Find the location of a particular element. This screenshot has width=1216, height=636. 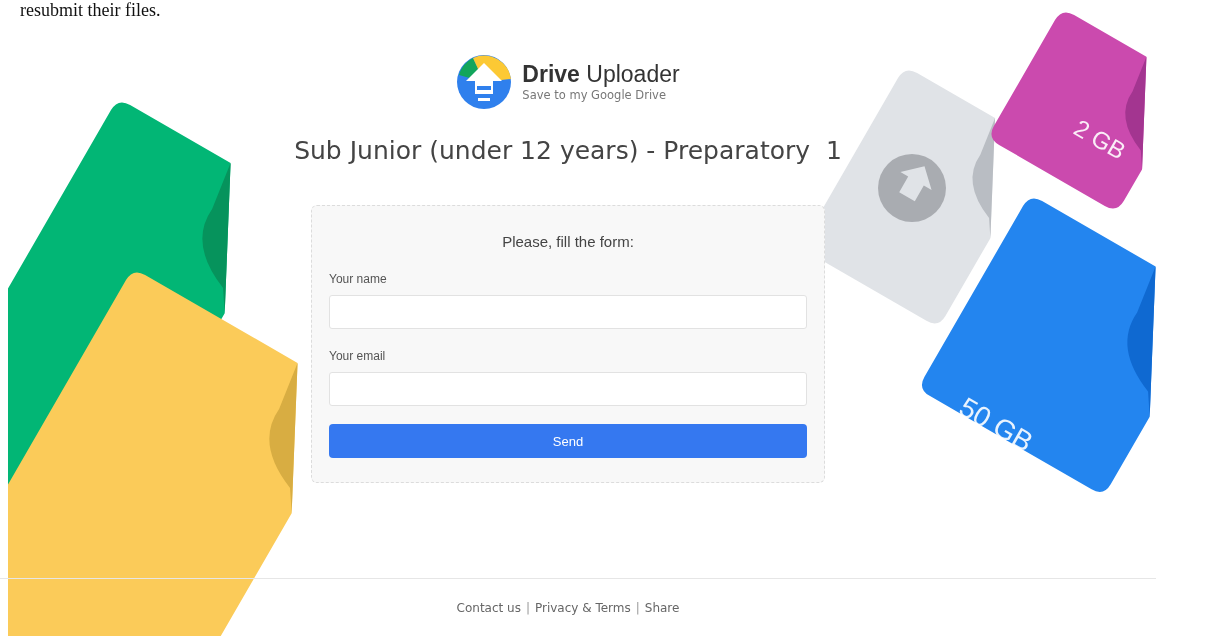

email-field is located at coordinates (568, 389).